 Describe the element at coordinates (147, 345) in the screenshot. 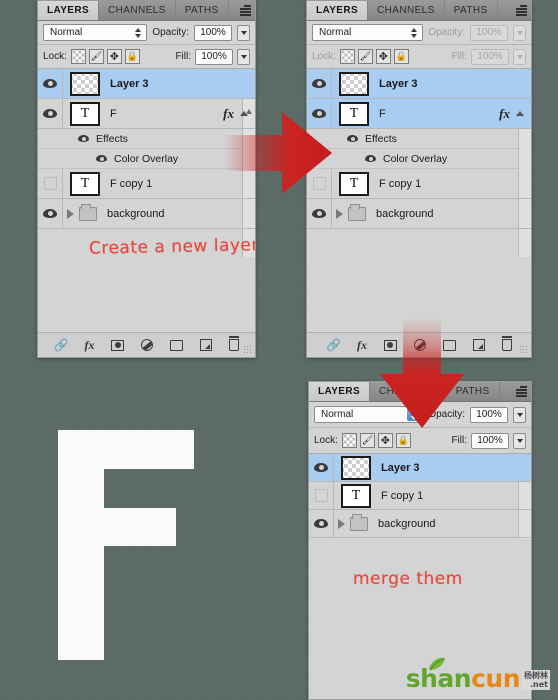

I see `adjustment-layer-icon` at that location.